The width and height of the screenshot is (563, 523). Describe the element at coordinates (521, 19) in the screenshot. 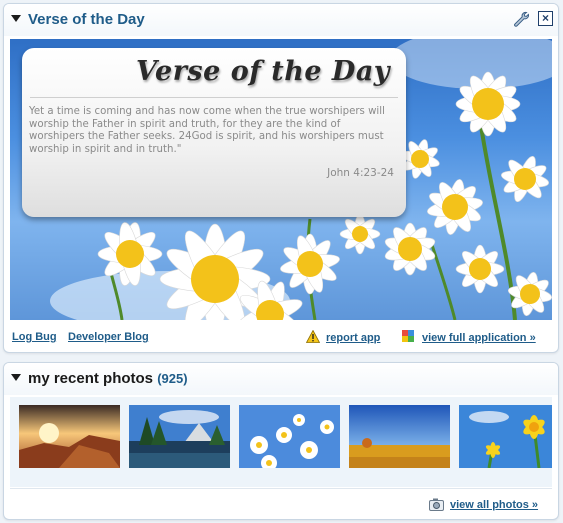

I see `wrench-icon` at that location.